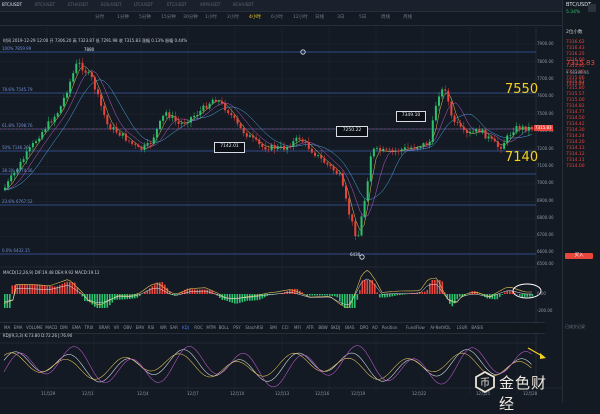 The width and height of the screenshot is (600, 414). Describe the element at coordinates (543, 128) in the screenshot. I see `price-tag: 7315.83` at that location.